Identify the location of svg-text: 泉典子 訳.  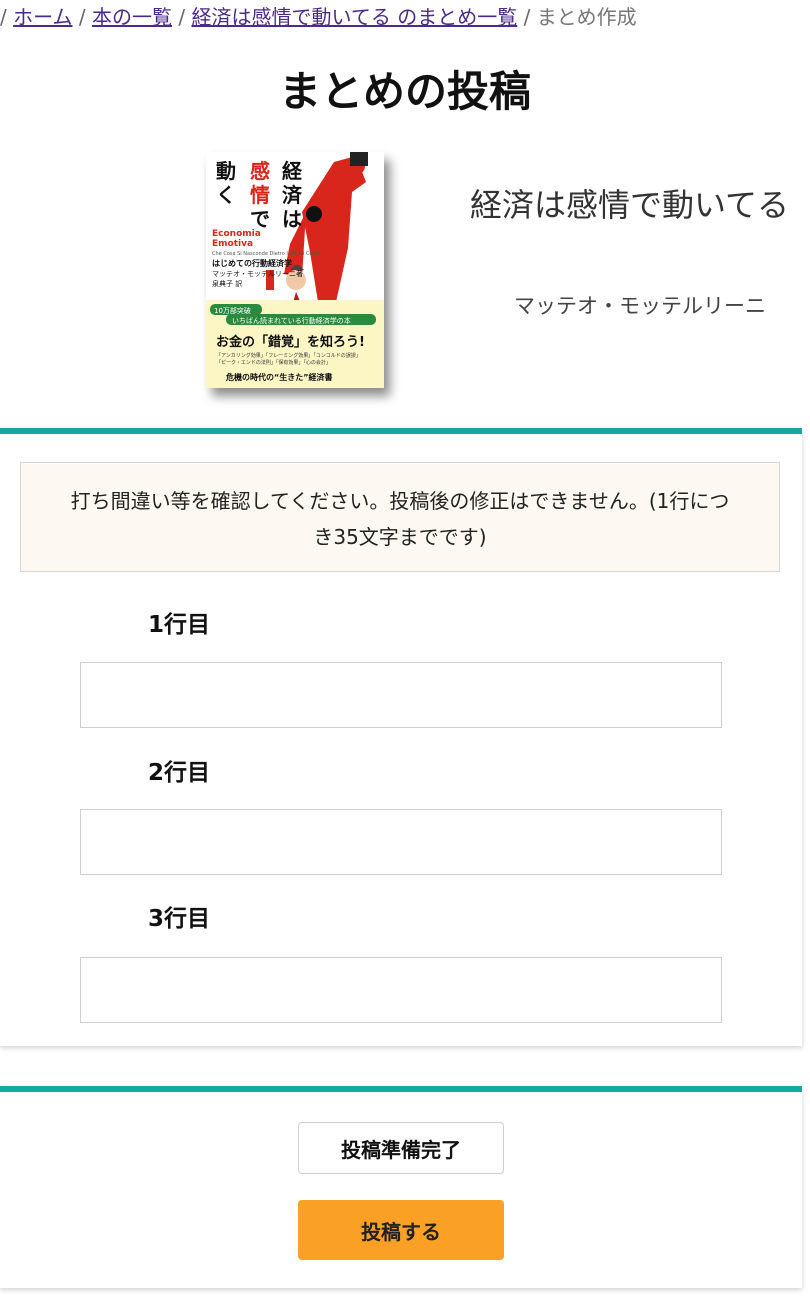
(227, 283).